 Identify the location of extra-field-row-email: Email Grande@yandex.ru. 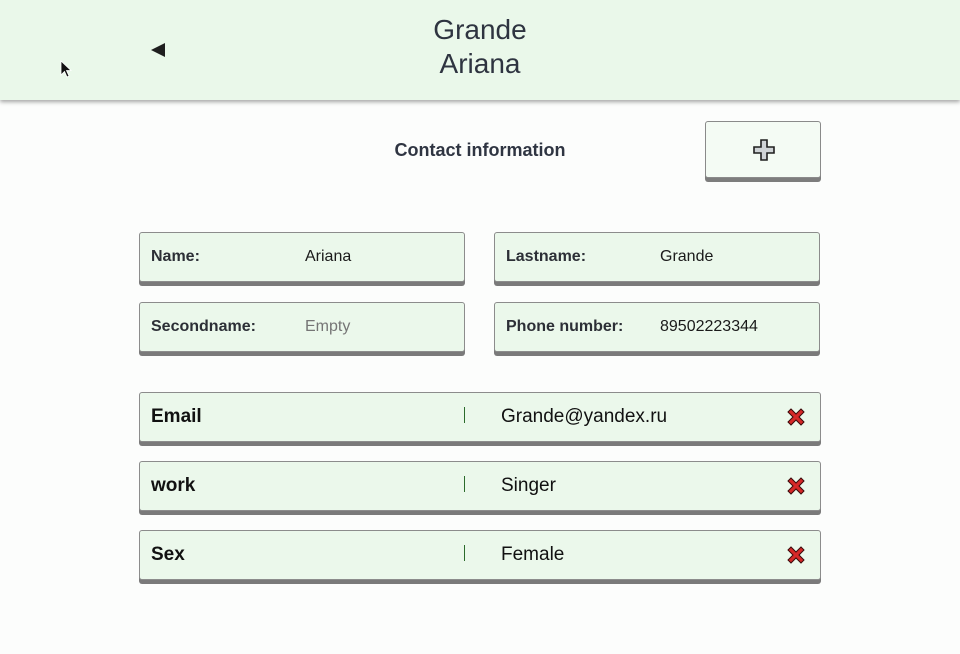
(480, 417).